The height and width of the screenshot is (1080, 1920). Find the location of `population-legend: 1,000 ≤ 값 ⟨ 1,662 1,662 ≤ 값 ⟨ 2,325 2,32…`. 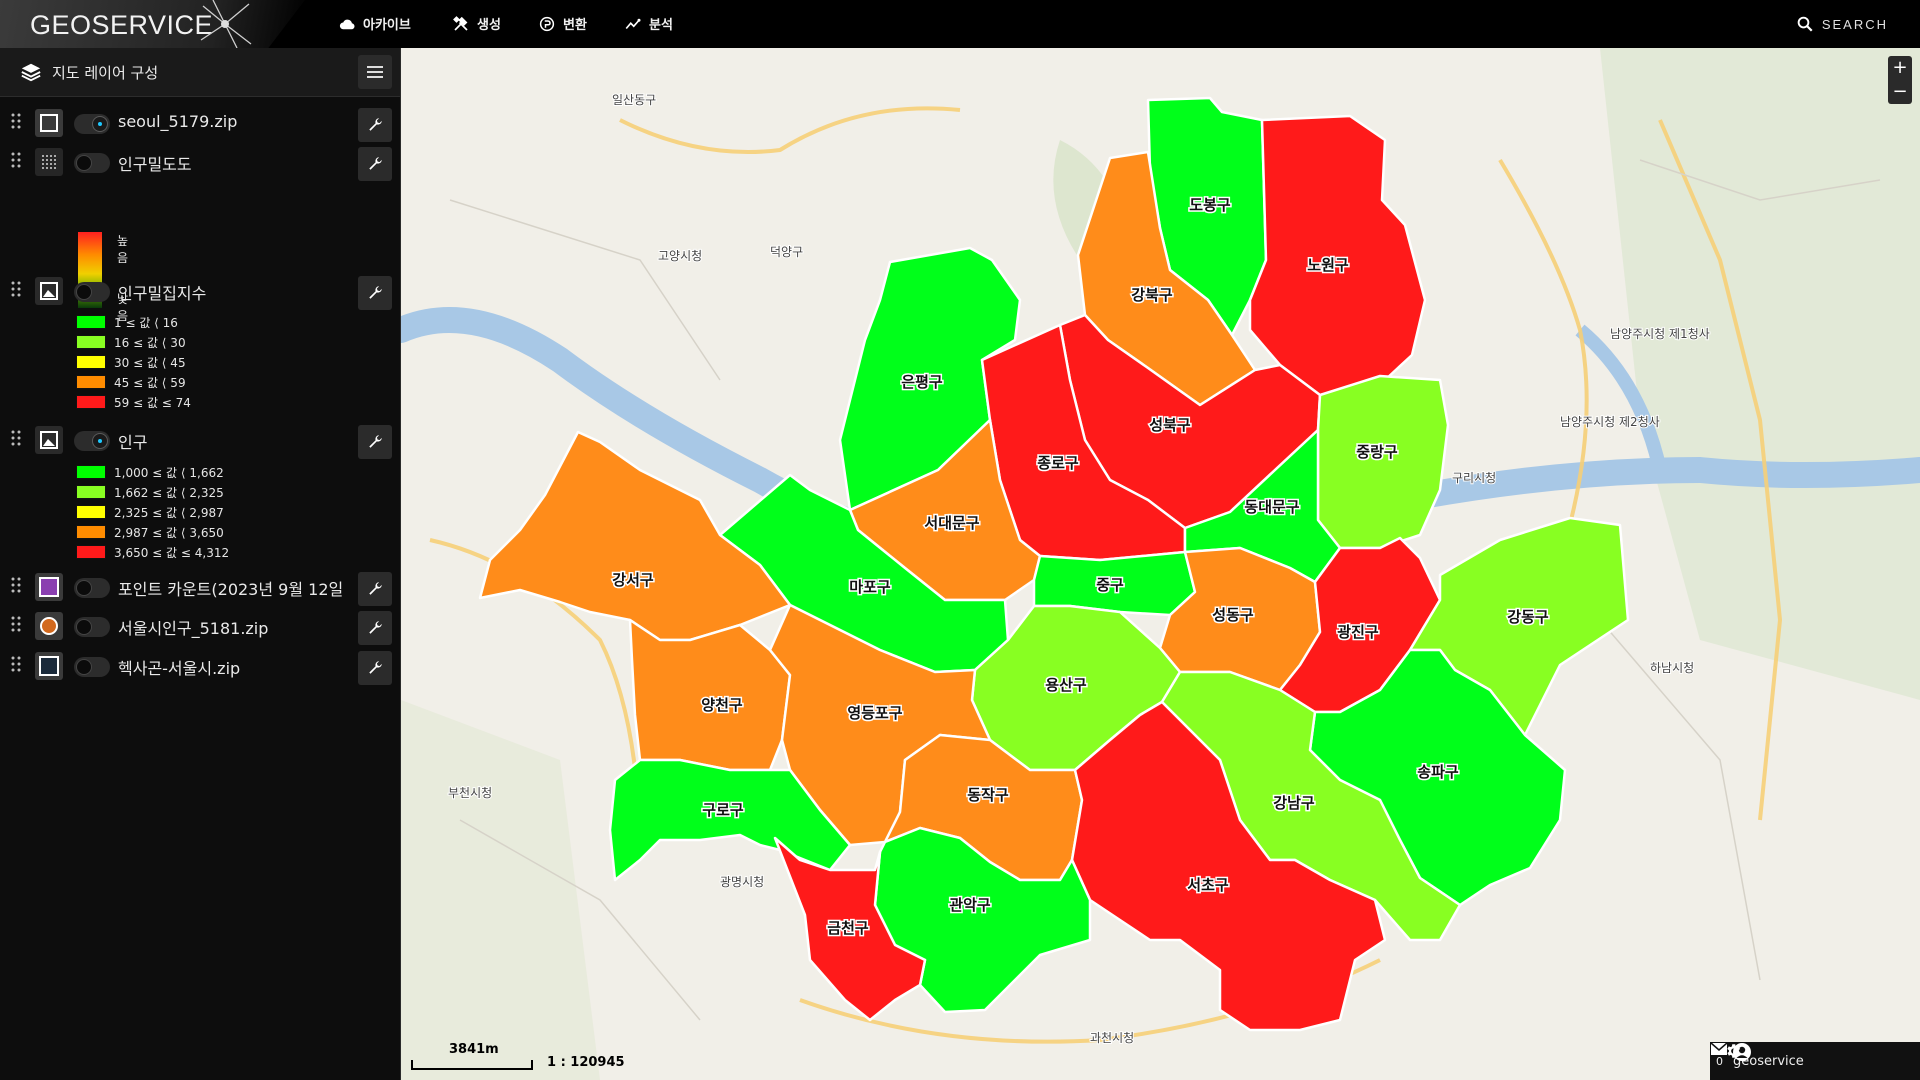

population-legend: 1,000 ≤ 값 ⟨ 1,662 1,662 ≤ 값 ⟨ 2,325 2,32… is located at coordinates (152, 512).